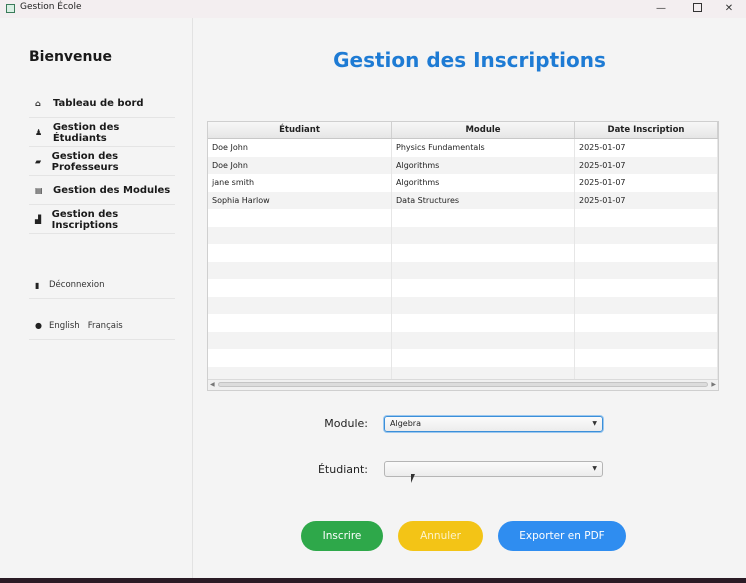  I want to click on sidebar-item-label: Gestion des Professeurs, so click(85, 161).